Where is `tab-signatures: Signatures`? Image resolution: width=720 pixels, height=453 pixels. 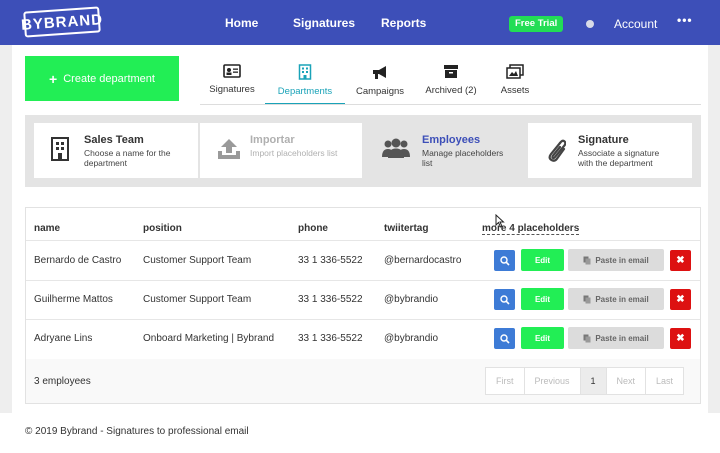 tab-signatures: Signatures is located at coordinates (232, 82).